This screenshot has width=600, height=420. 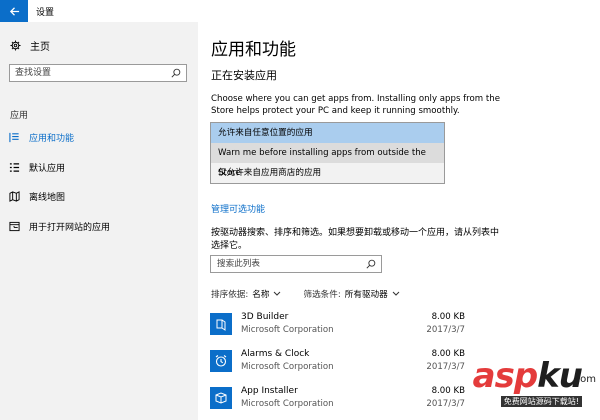 I want to click on watermark-logo: aspku, so click(x=527, y=376).